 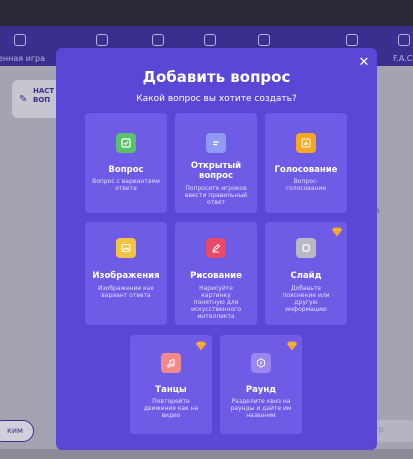 I want to click on card-title: Рисование, so click(x=216, y=276).